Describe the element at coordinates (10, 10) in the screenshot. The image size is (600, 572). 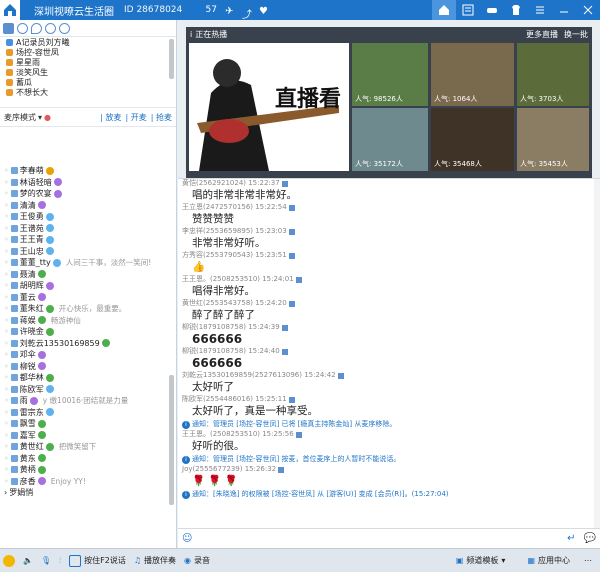
I see `home-logo` at that location.